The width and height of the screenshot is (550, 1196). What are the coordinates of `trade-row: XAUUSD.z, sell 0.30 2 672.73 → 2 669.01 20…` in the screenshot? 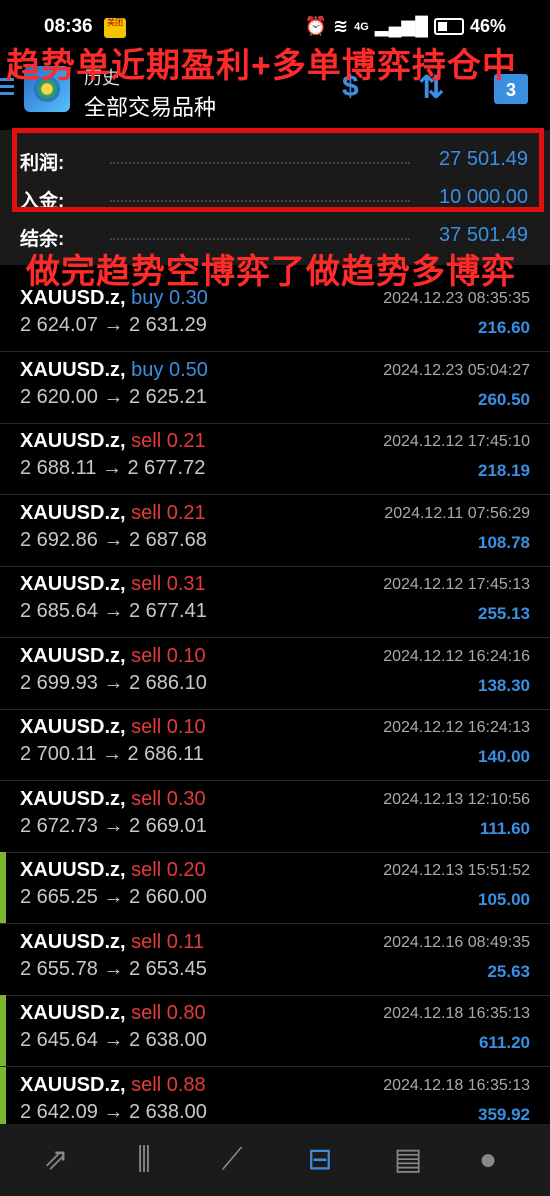 It's located at (275, 817).